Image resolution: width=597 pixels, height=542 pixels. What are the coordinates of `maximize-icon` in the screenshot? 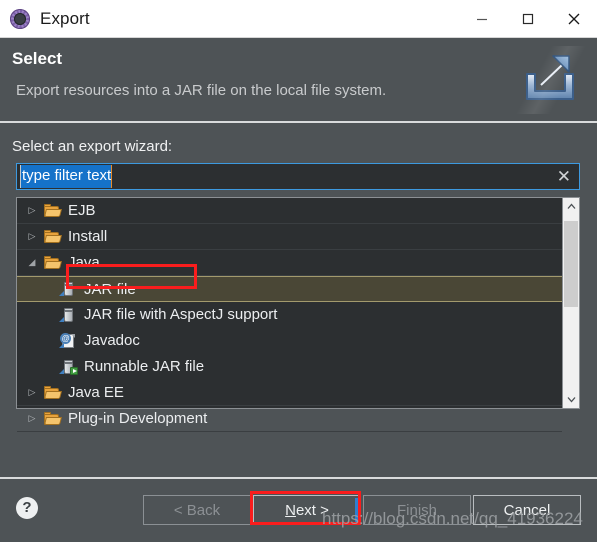 It's located at (528, 18).